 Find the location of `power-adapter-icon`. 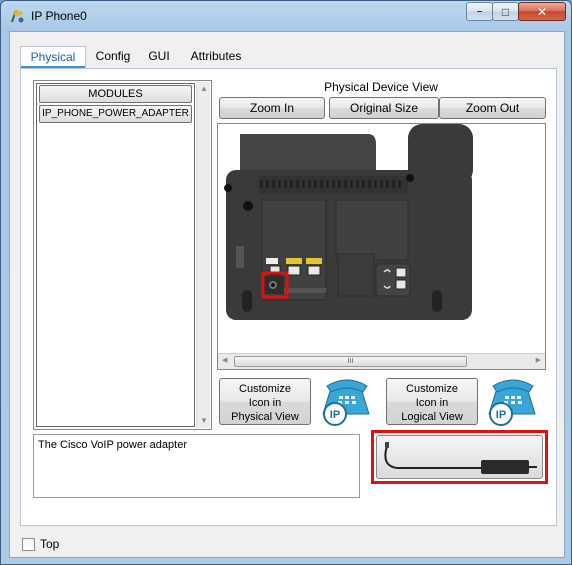

power-adapter-icon is located at coordinates (460, 458).